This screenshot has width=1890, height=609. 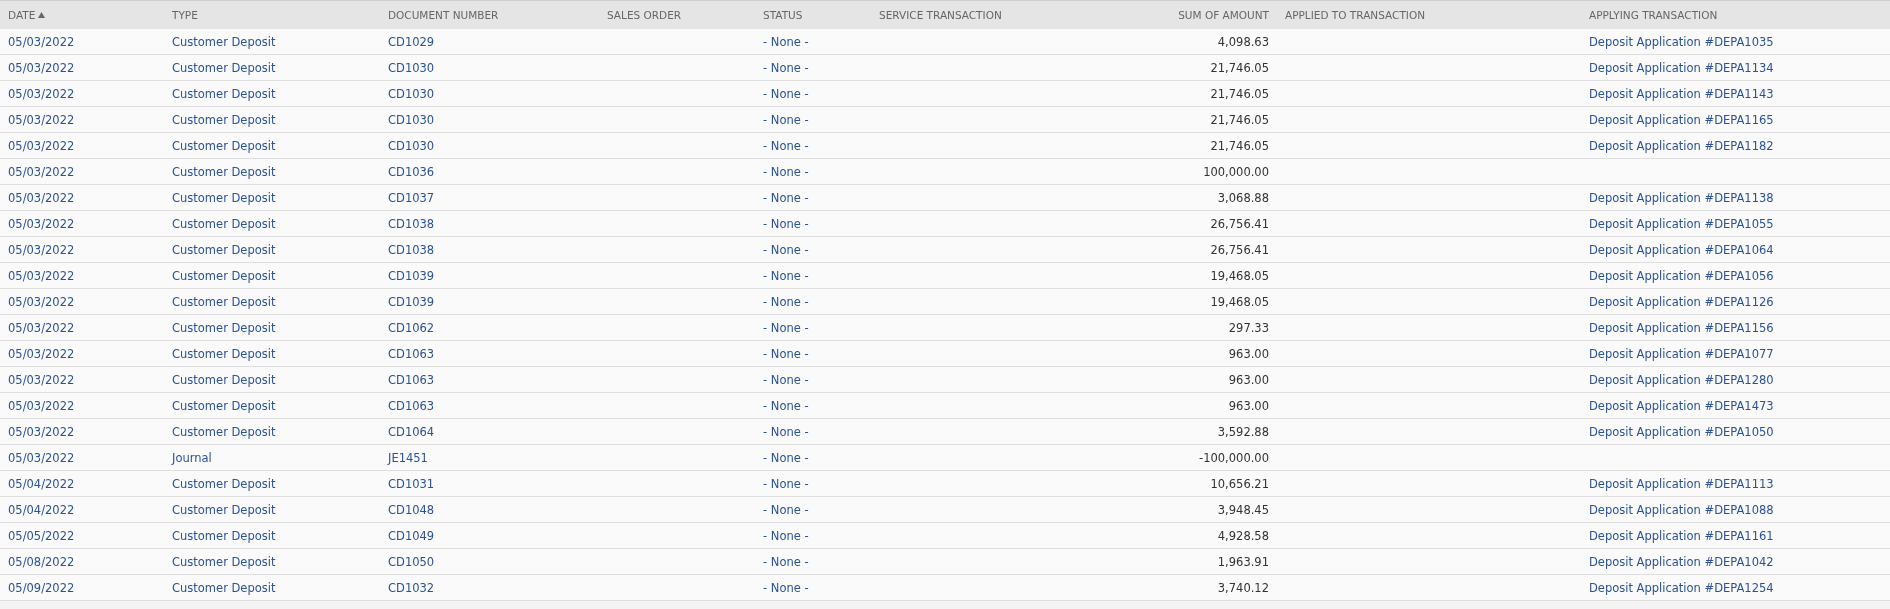 What do you see at coordinates (1681, 405) in the screenshot?
I see `applying-transaction-link: Deposit Application #DEPA1473` at bounding box center [1681, 405].